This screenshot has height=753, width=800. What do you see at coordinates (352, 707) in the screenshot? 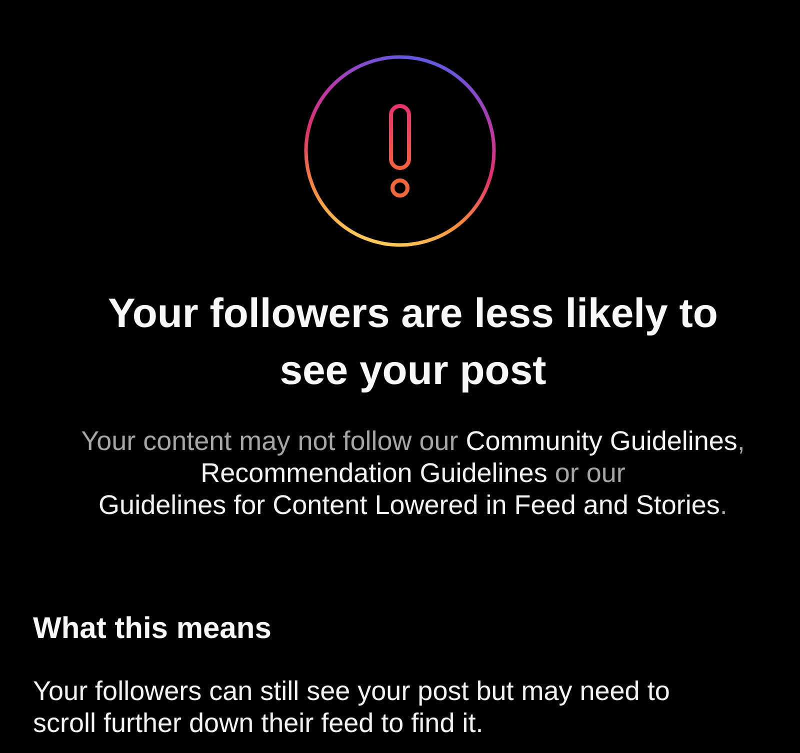
I see `section-body: Your followers can still see your post but may need to scroll further down their feed to find it.` at bounding box center [352, 707].